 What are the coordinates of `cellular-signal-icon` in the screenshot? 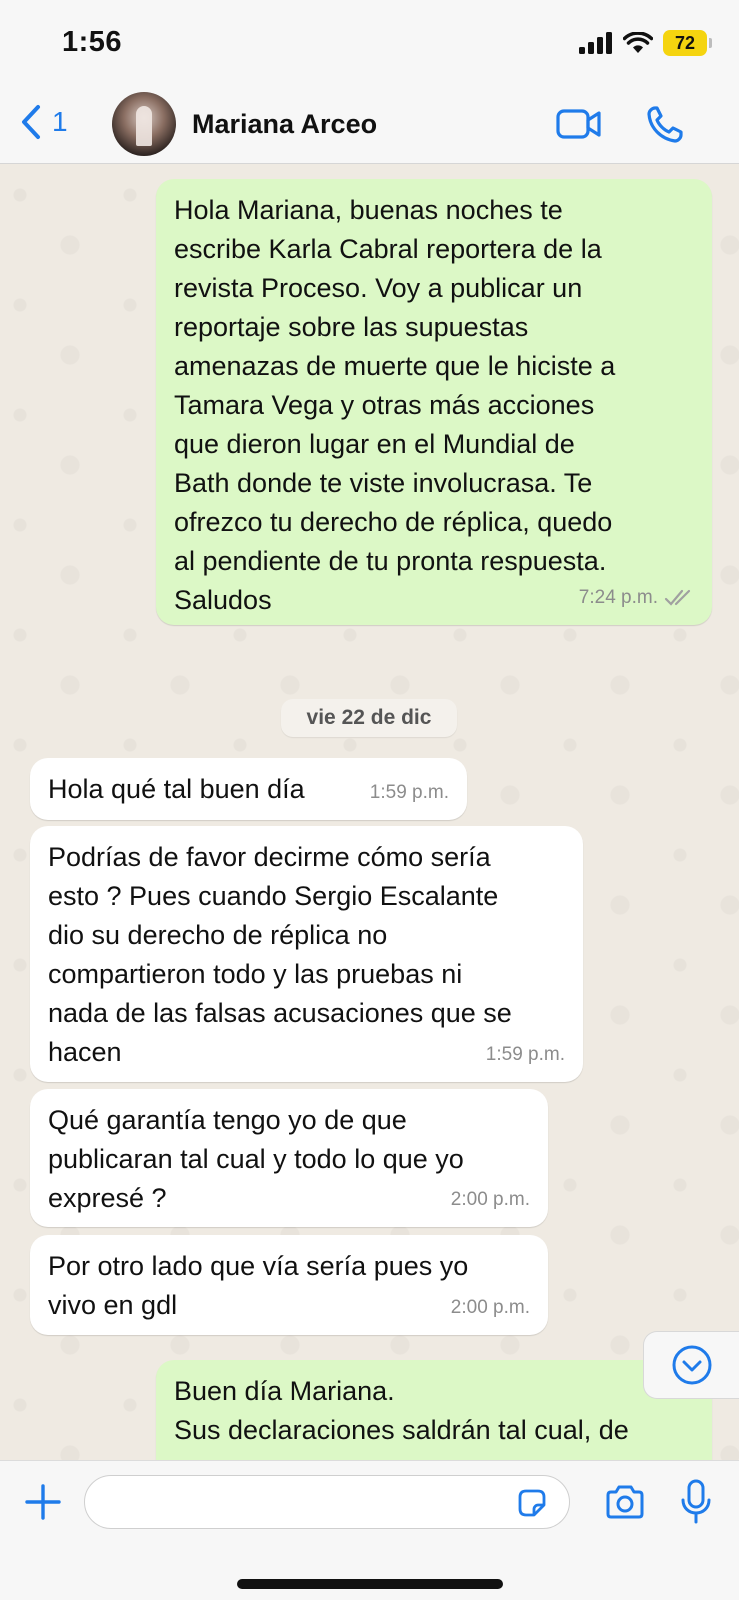 It's located at (595, 43).